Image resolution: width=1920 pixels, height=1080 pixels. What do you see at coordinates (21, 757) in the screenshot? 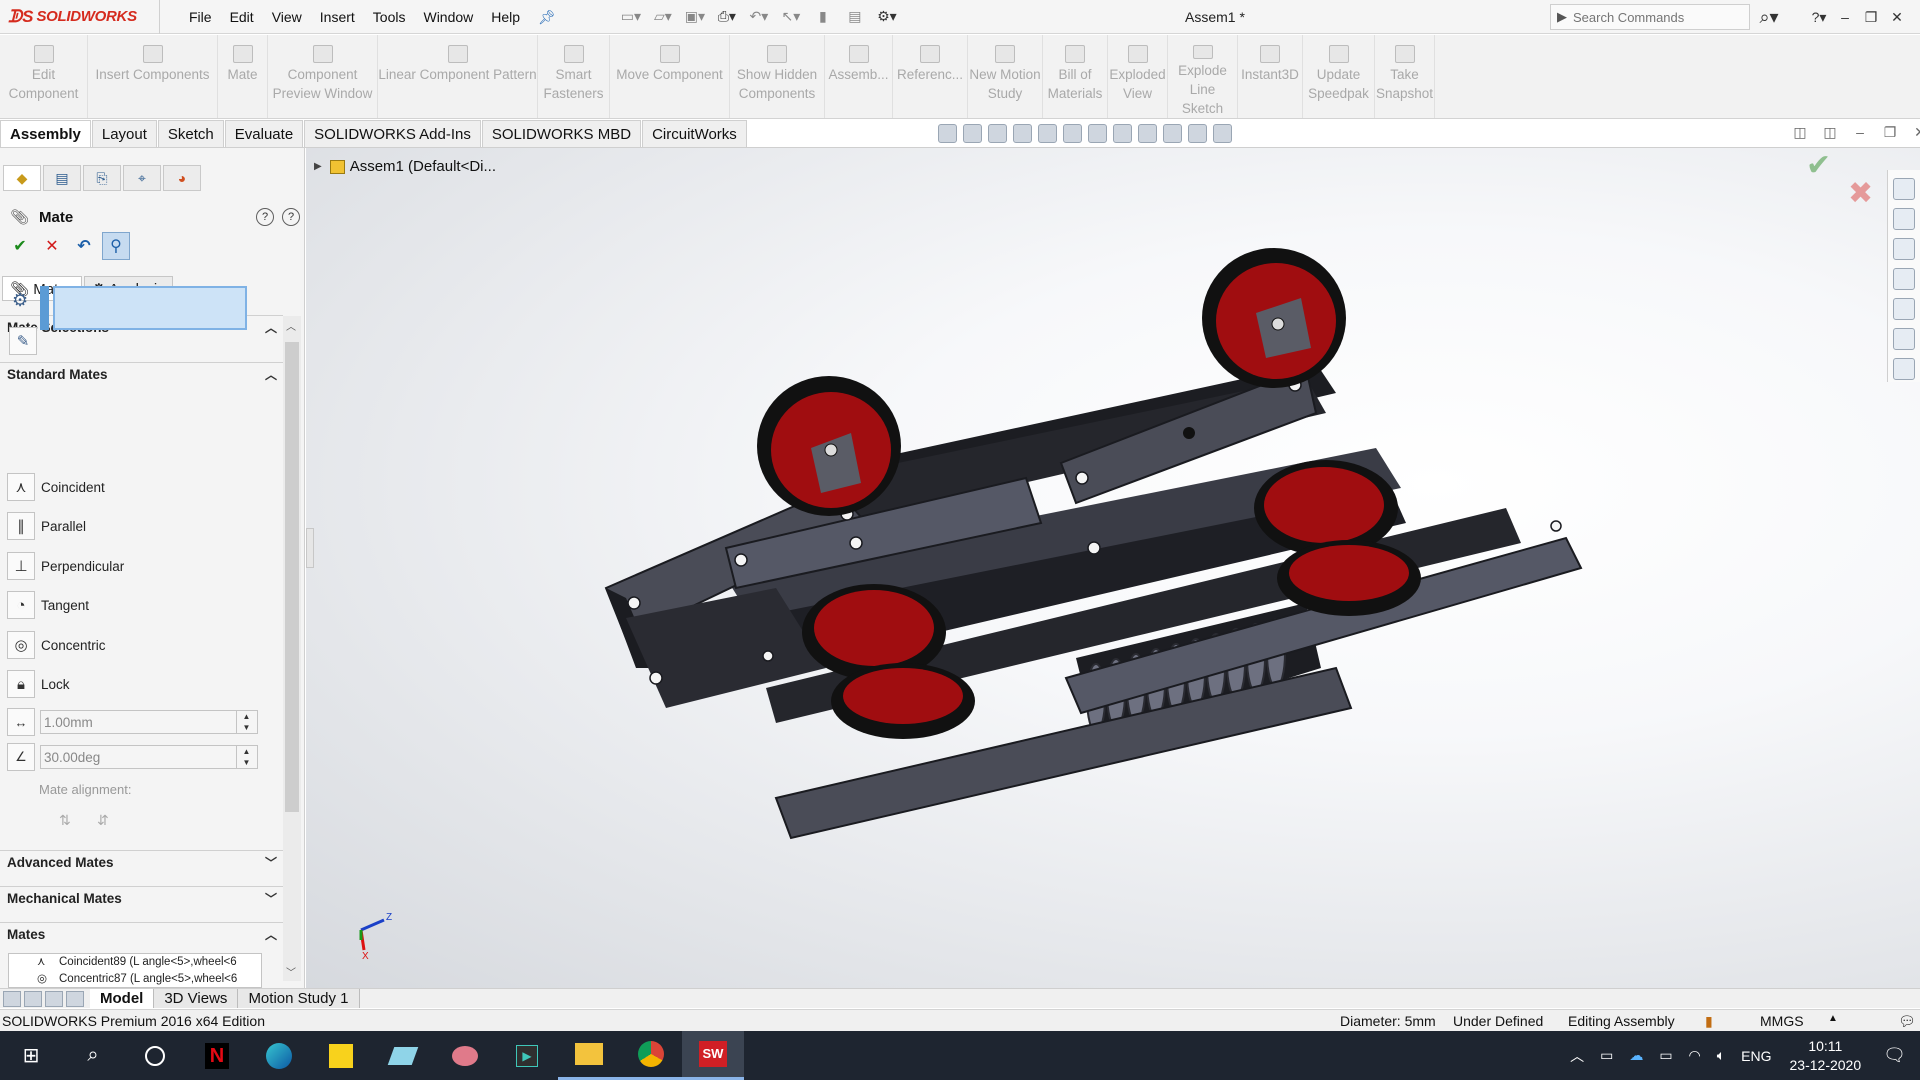
I see `angle-icon: ∠` at bounding box center [21, 757].